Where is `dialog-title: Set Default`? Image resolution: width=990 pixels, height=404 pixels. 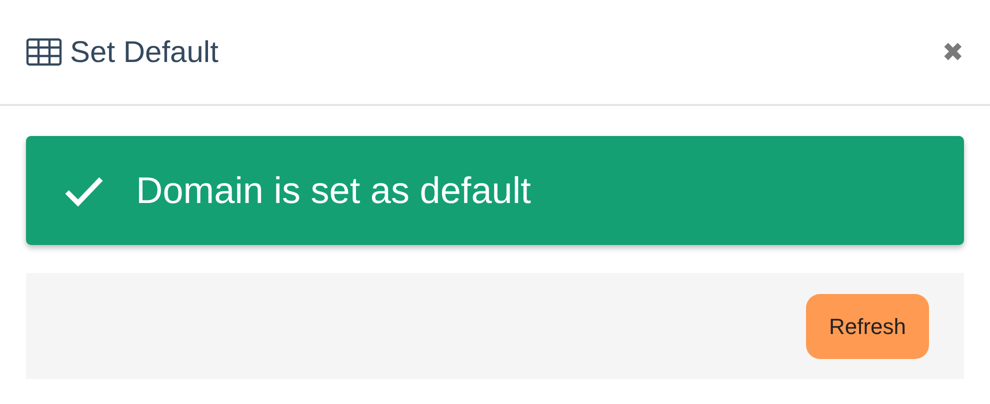
dialog-title: Set Default is located at coordinates (144, 52).